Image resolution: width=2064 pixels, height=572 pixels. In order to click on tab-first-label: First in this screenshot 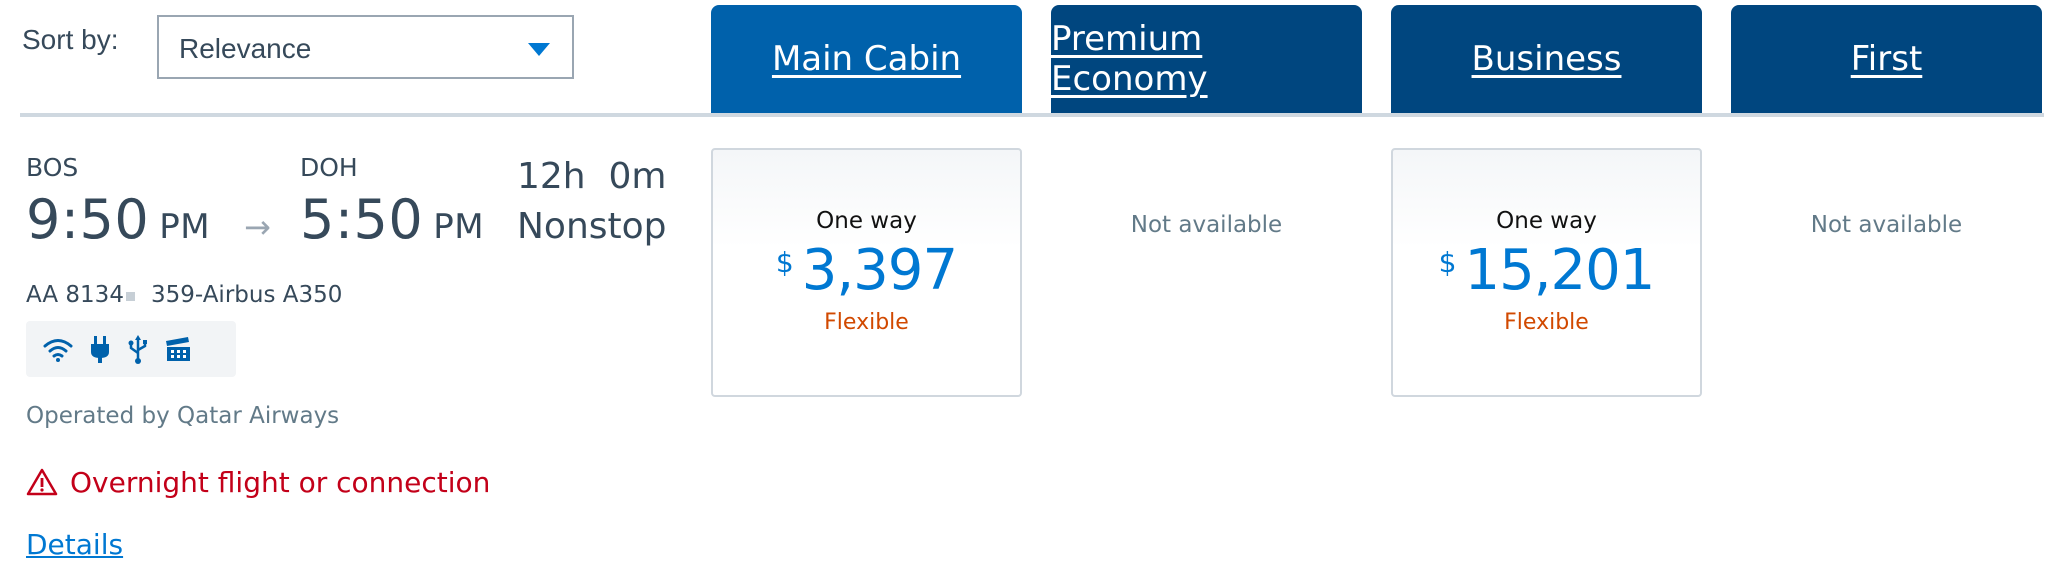, I will do `click(1886, 59)`.